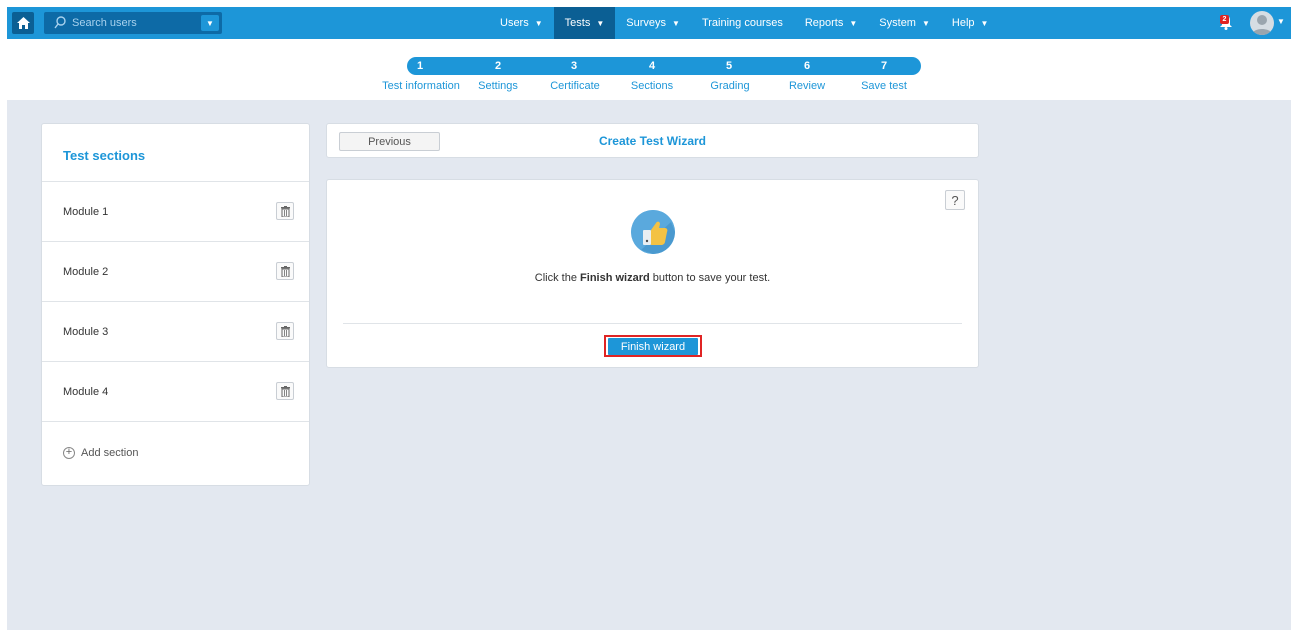  Describe the element at coordinates (807, 66) in the screenshot. I see `step-6-number: 6` at that location.